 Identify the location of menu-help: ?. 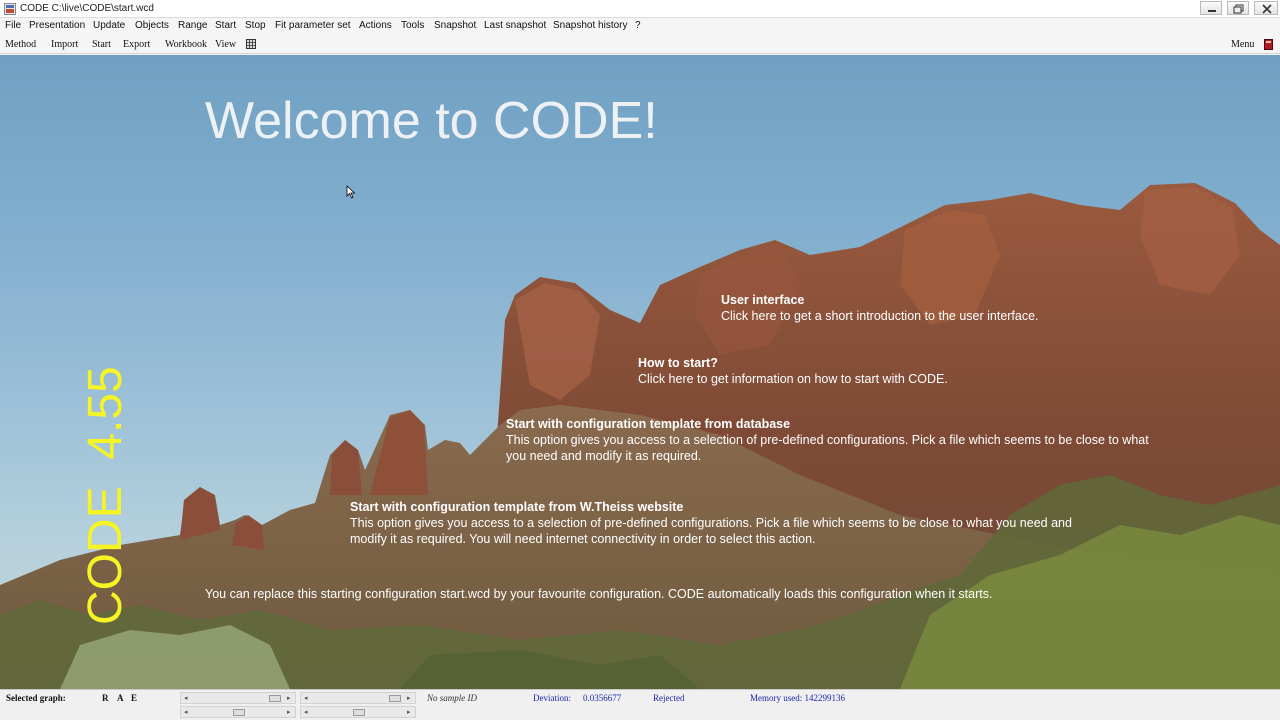
(638, 25).